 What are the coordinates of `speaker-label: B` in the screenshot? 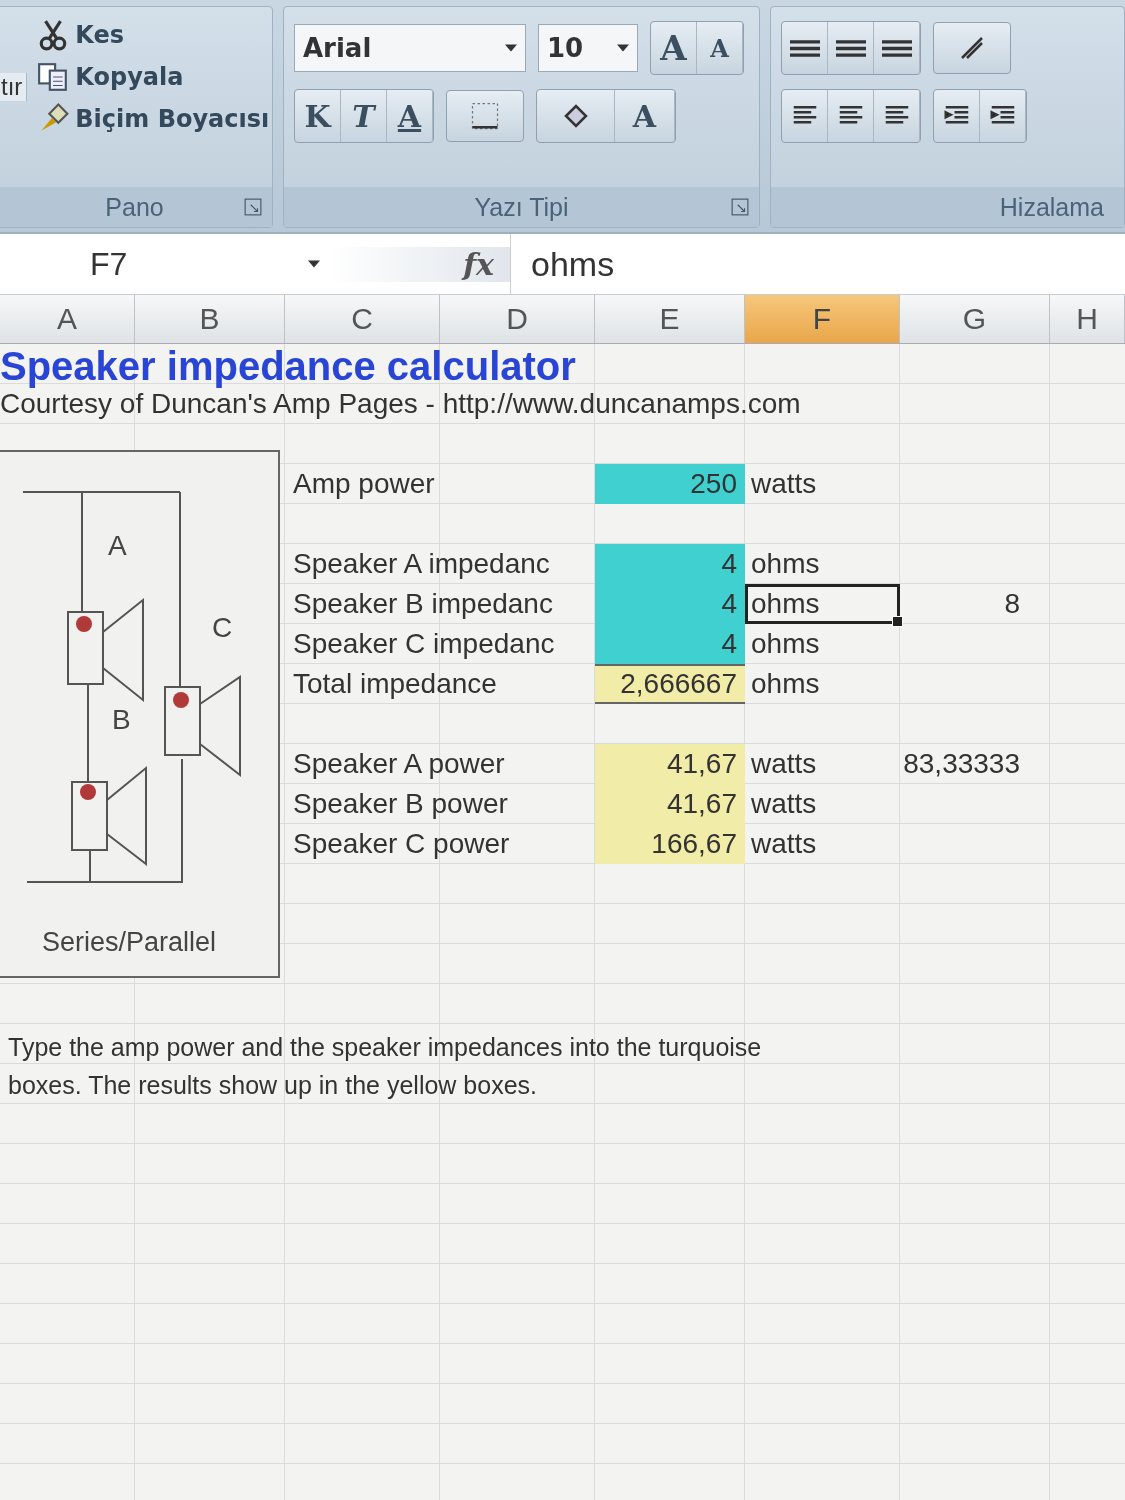 It's located at (121, 720).